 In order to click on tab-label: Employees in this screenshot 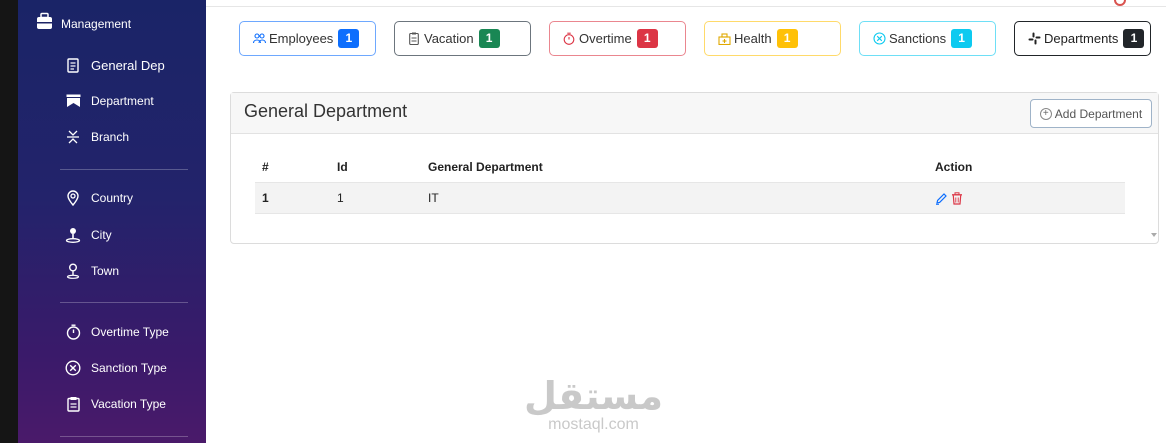, I will do `click(301, 38)`.